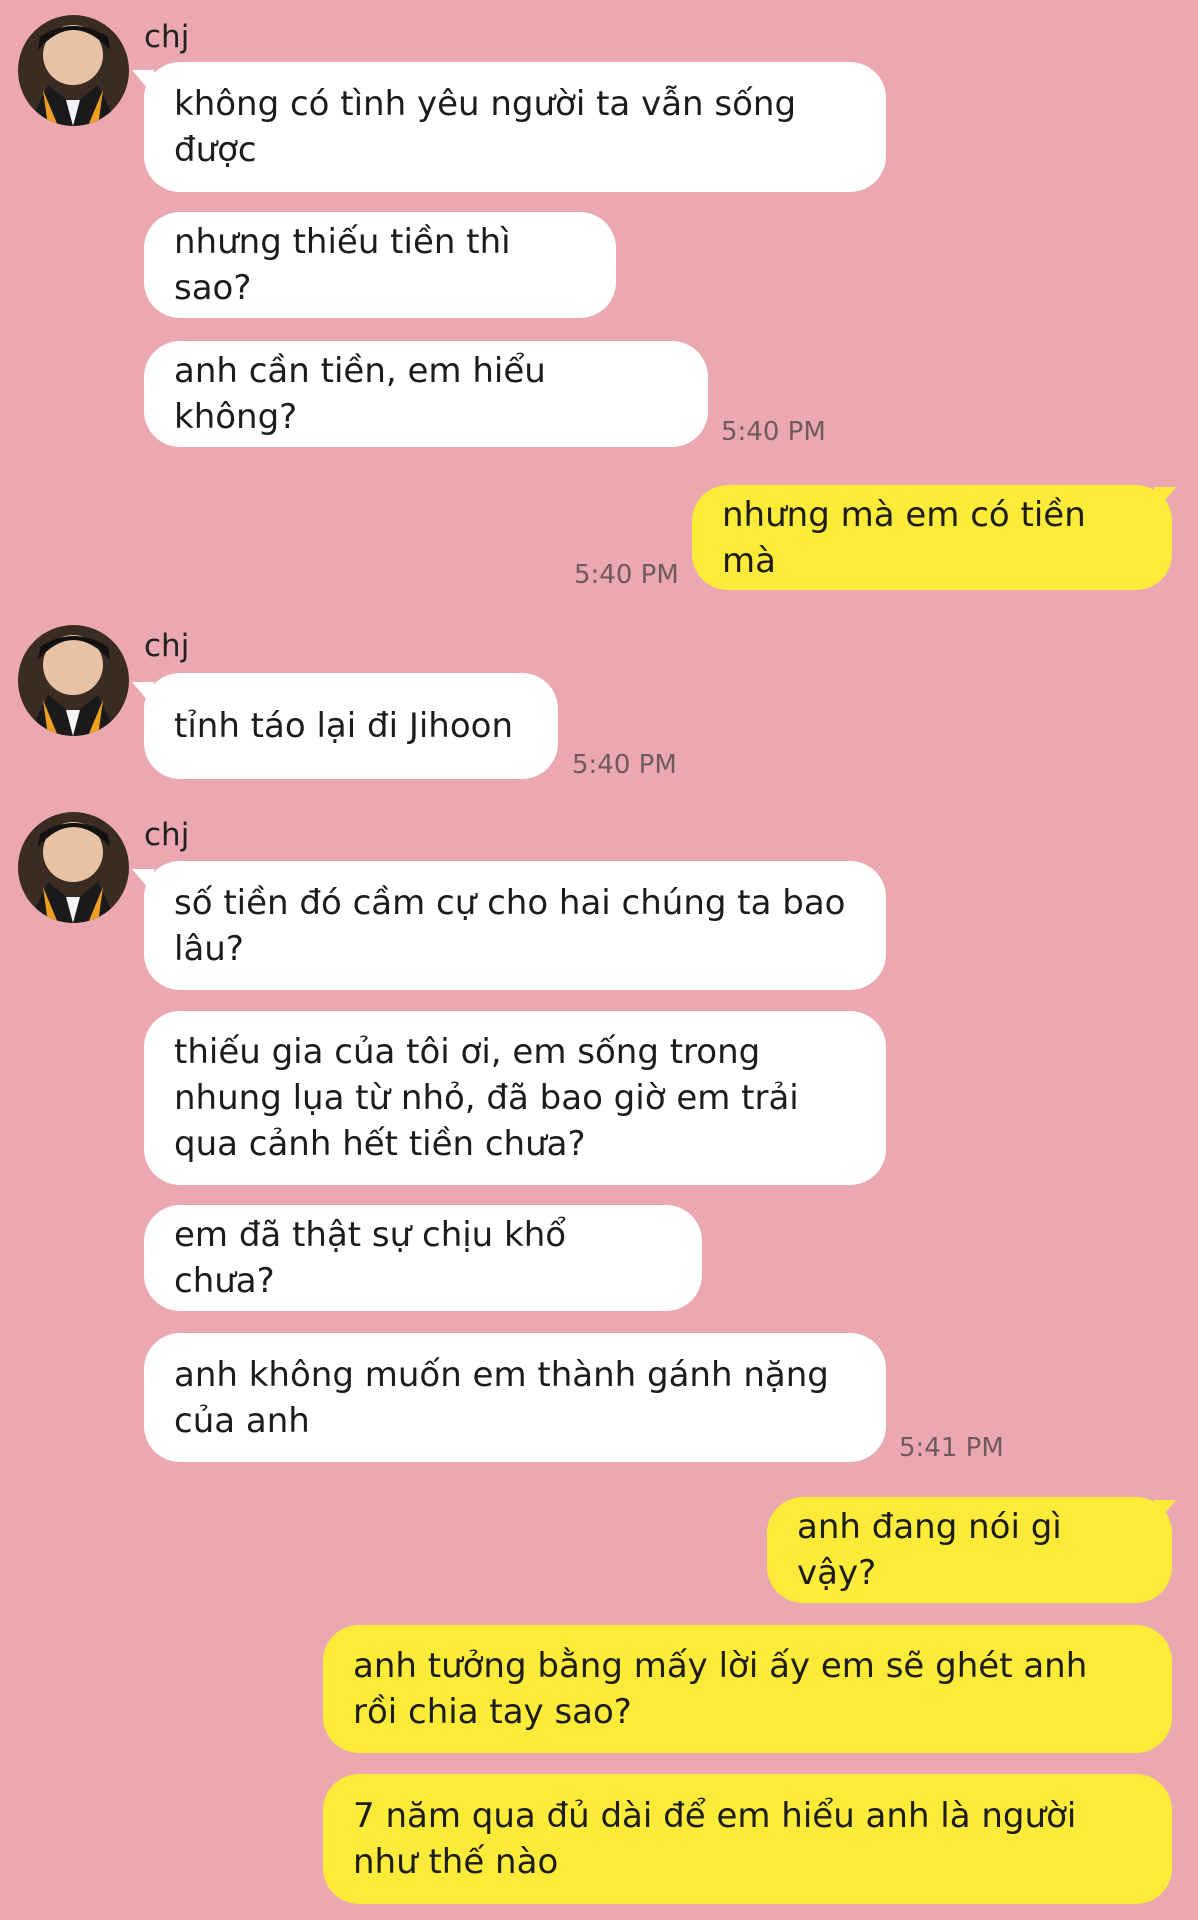 Image resolution: width=1198 pixels, height=1920 pixels. What do you see at coordinates (969, 1550) in the screenshot?
I see `message-bubble: anh đang nói gì vậy?` at bounding box center [969, 1550].